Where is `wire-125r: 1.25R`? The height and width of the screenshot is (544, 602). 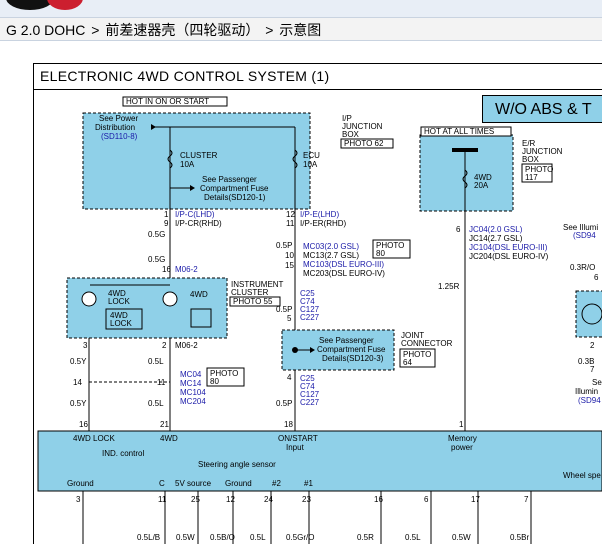
wire-125r: 1.25R is located at coordinates (449, 286).